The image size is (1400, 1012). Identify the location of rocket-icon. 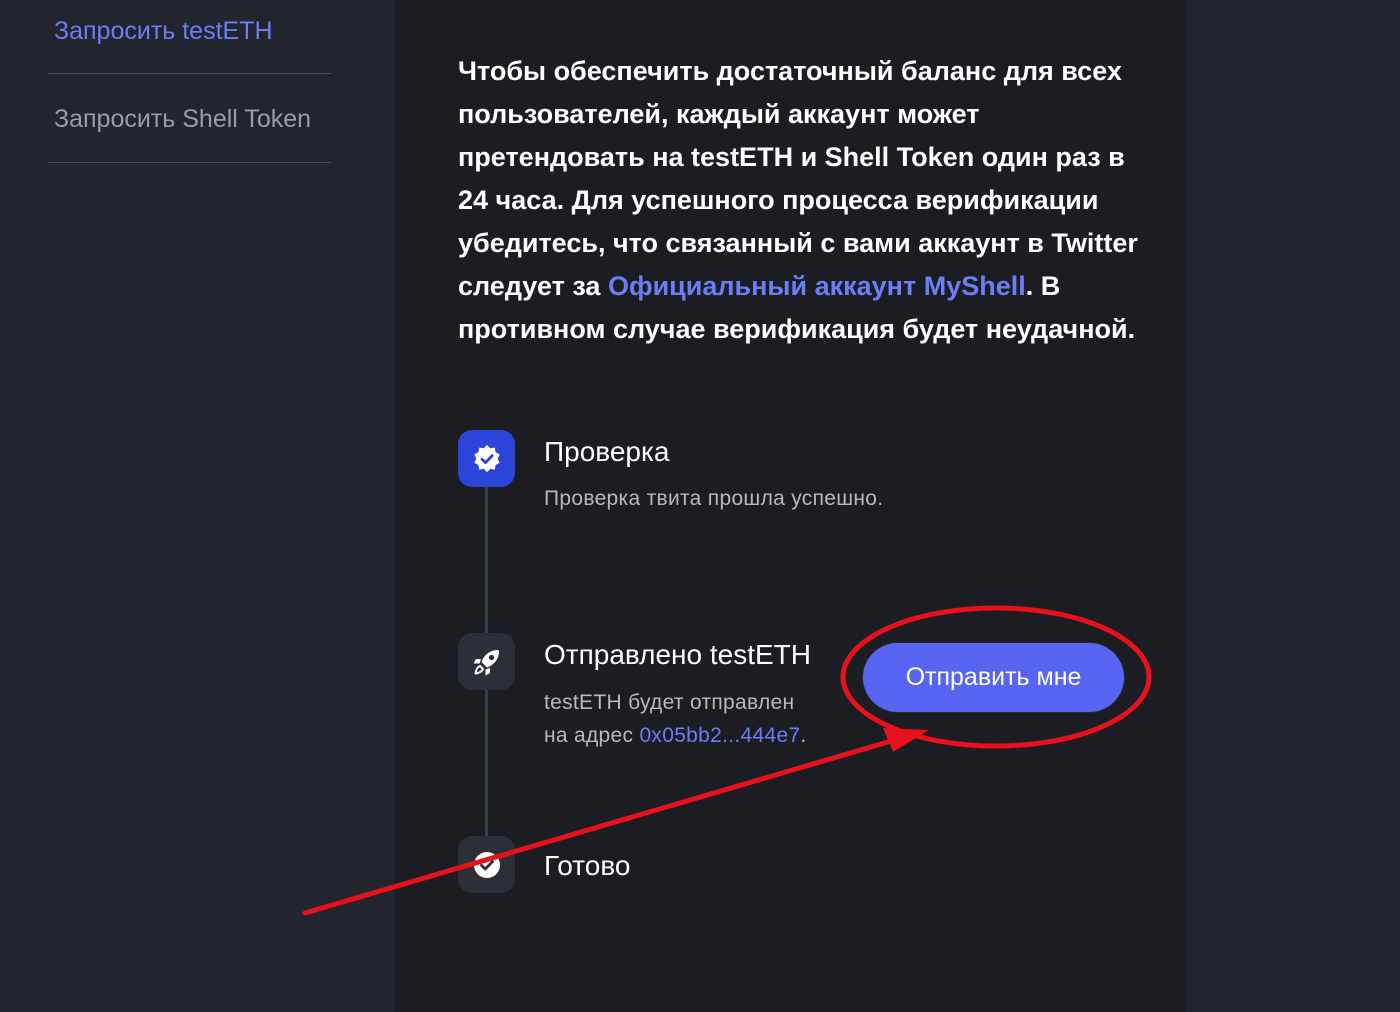
(486, 661).